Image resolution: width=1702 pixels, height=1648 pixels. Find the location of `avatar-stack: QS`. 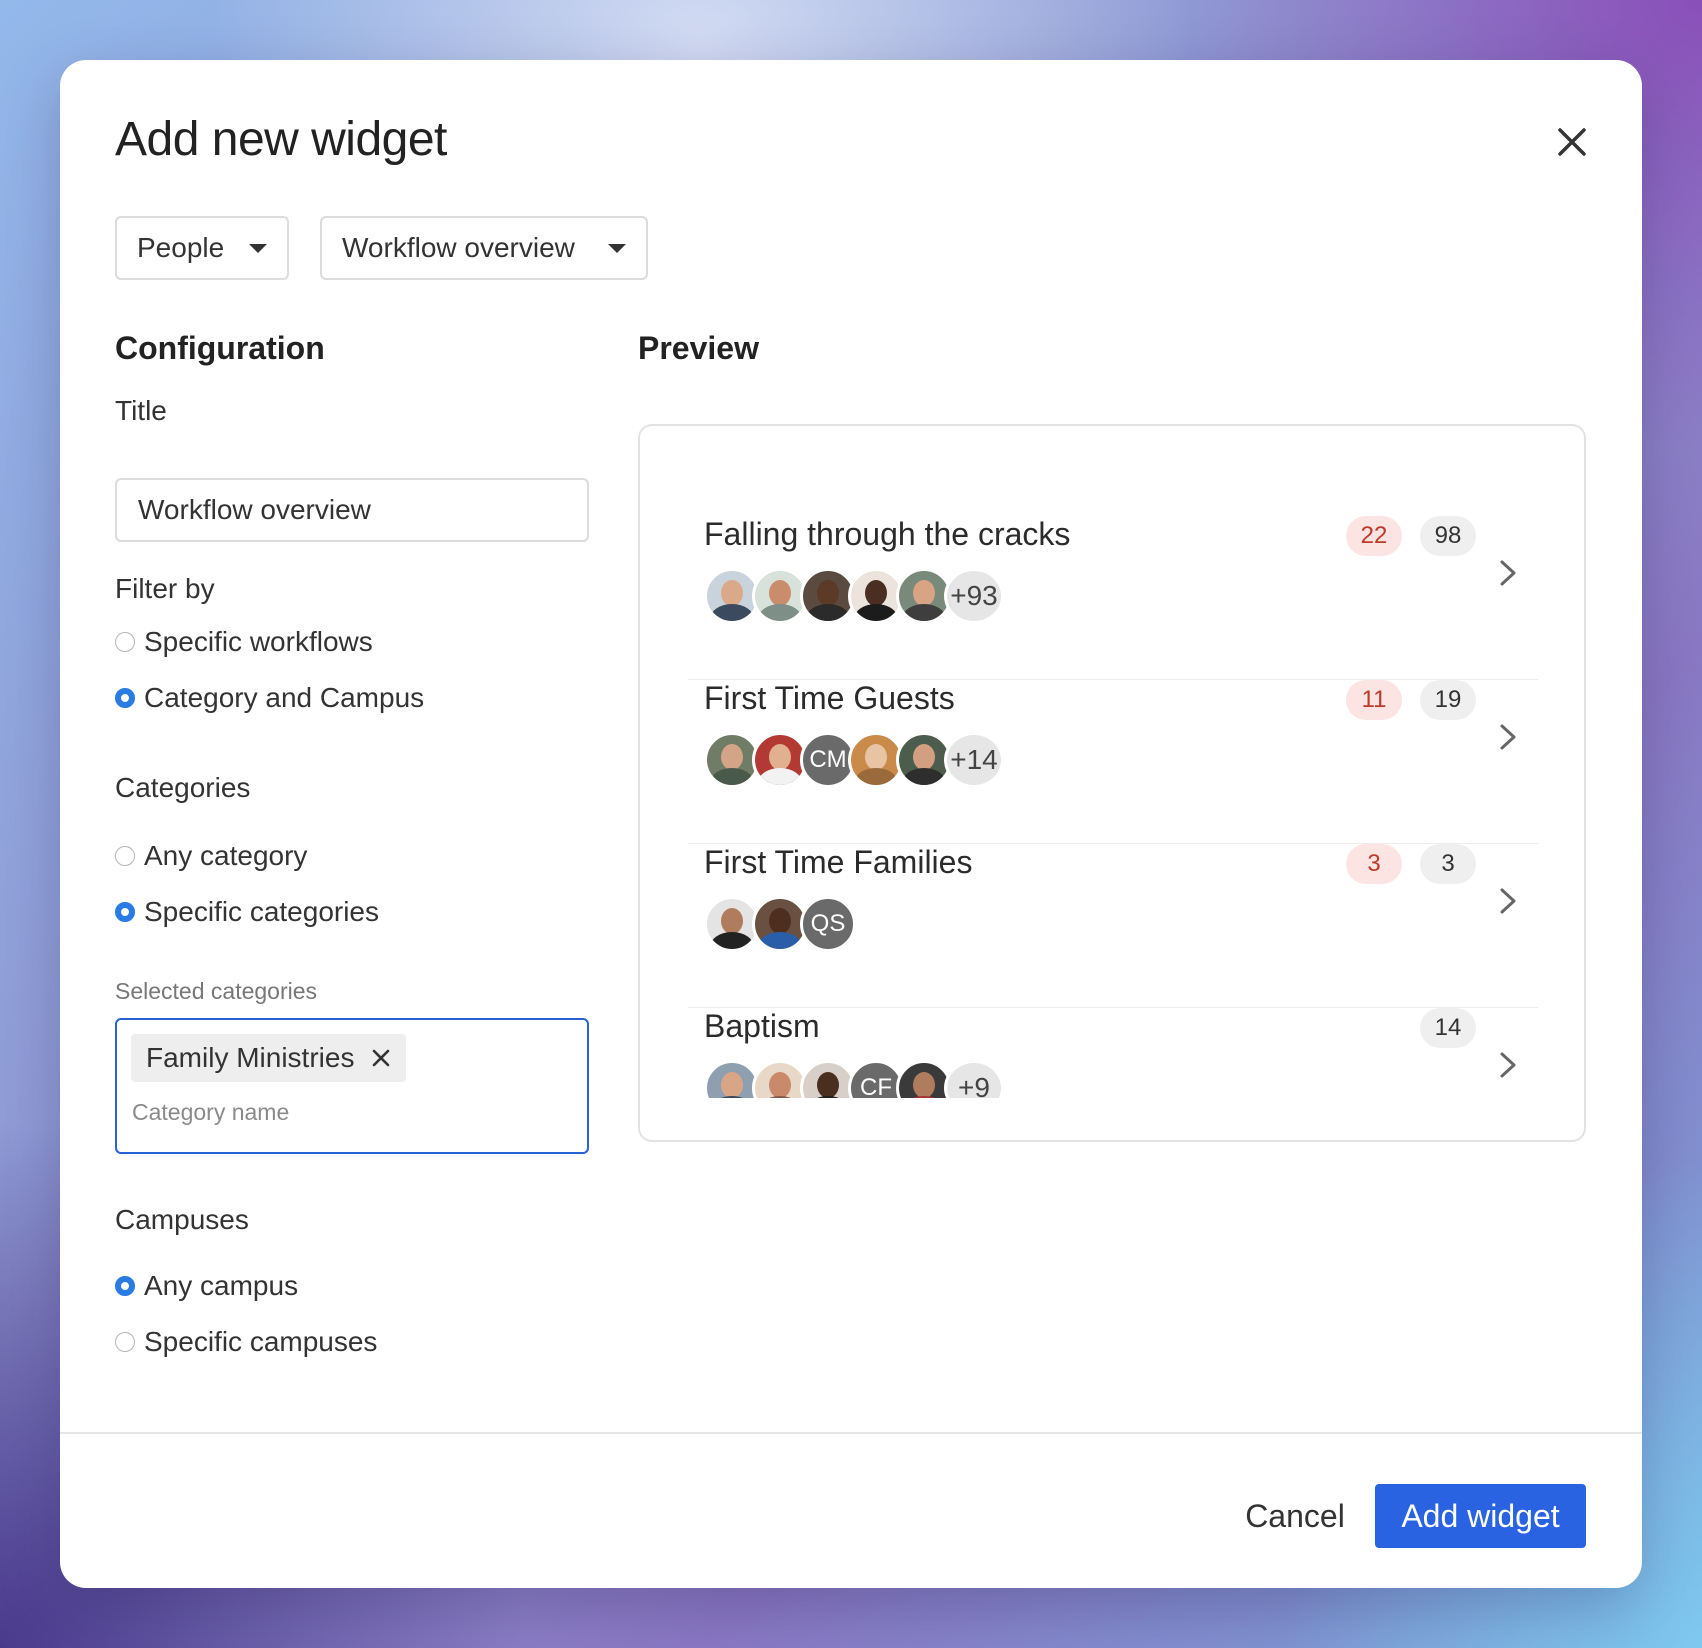

avatar-stack: QS is located at coordinates (780, 924).